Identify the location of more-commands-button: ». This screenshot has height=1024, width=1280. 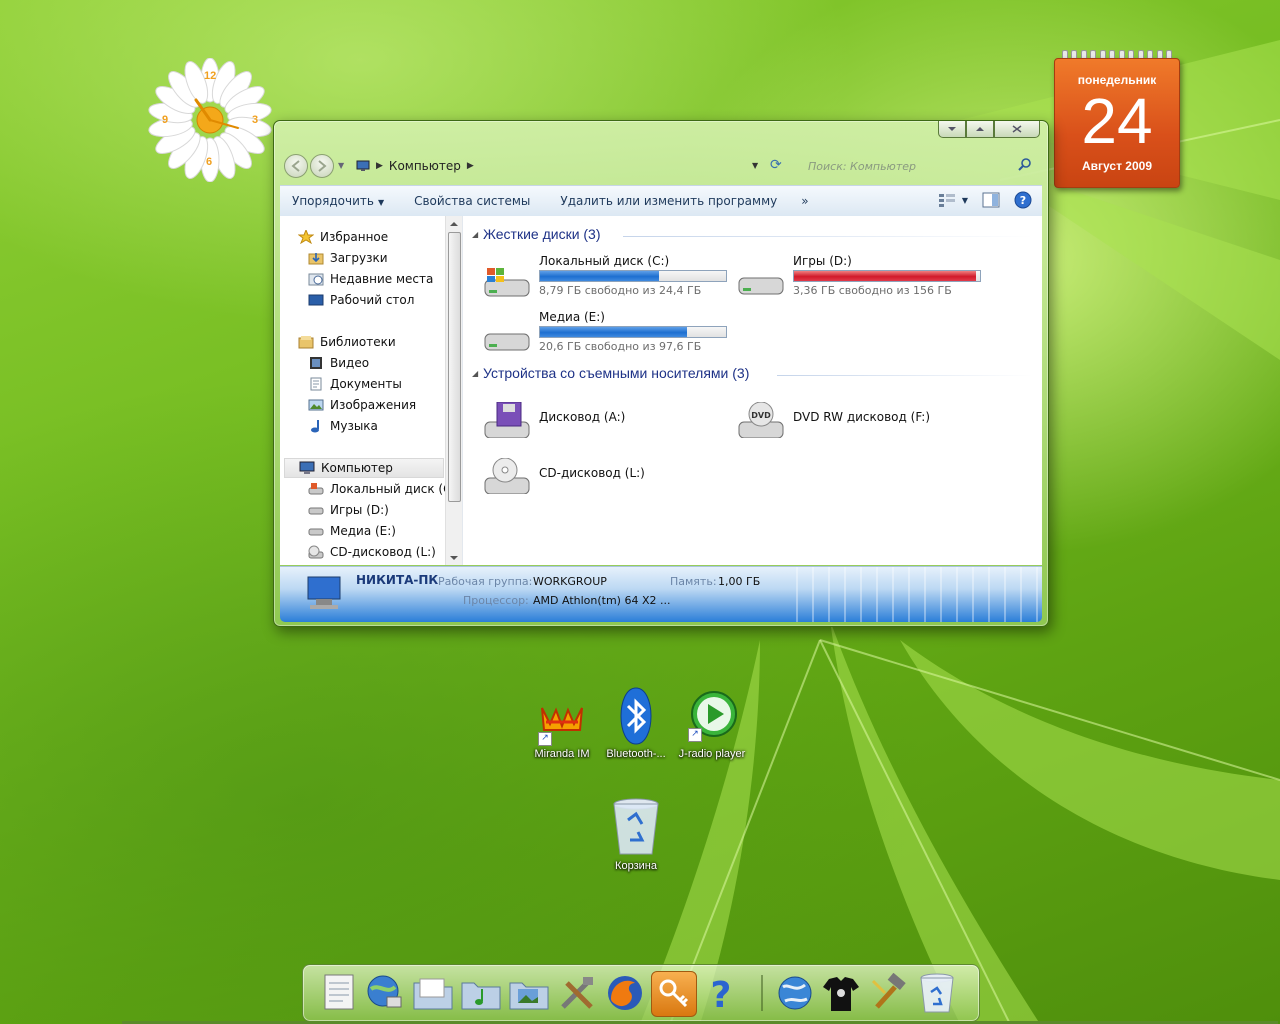
(804, 201).